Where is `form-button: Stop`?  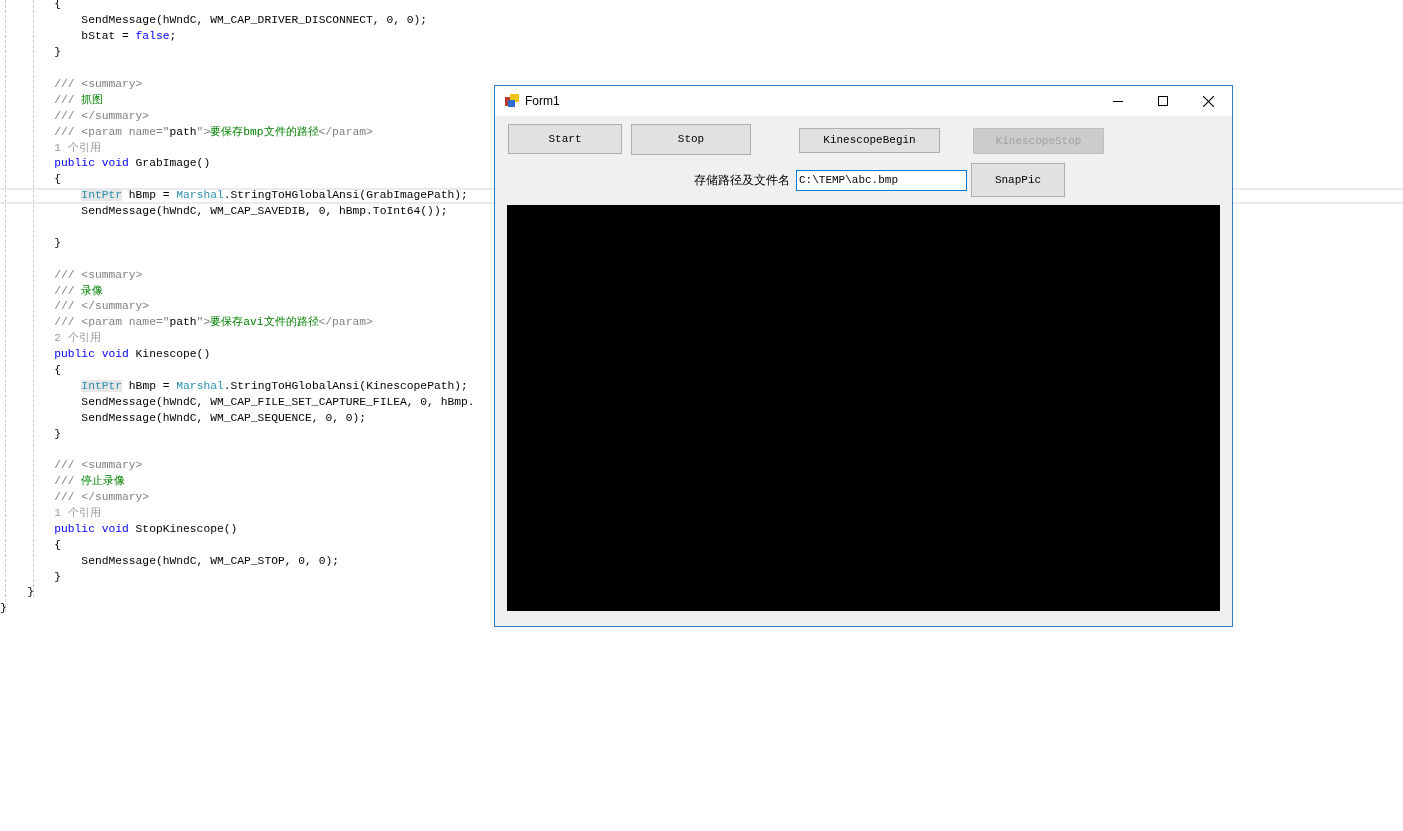
form-button: Stop is located at coordinates (691, 139).